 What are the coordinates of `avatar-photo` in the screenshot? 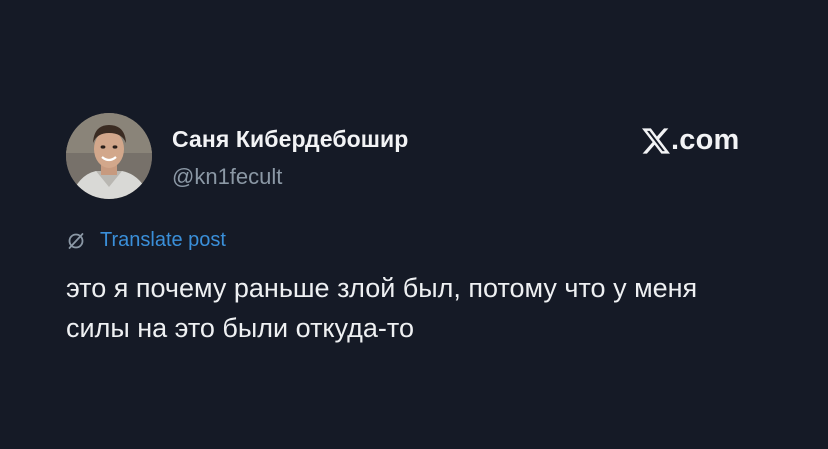 It's located at (109, 156).